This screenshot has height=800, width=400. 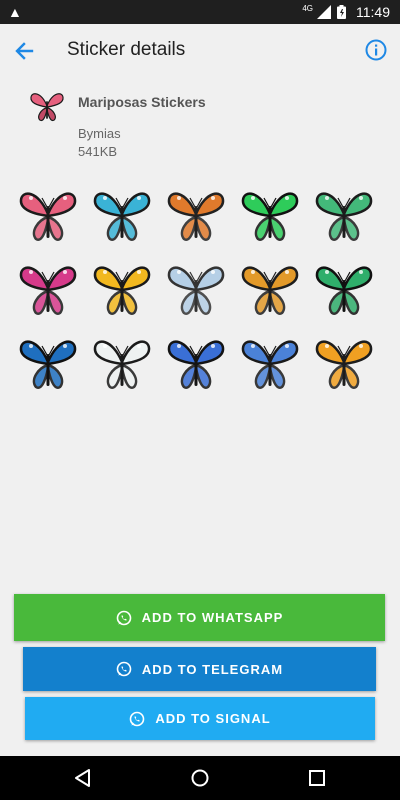 I want to click on tray-butterfly-icon, so click(x=47, y=107).